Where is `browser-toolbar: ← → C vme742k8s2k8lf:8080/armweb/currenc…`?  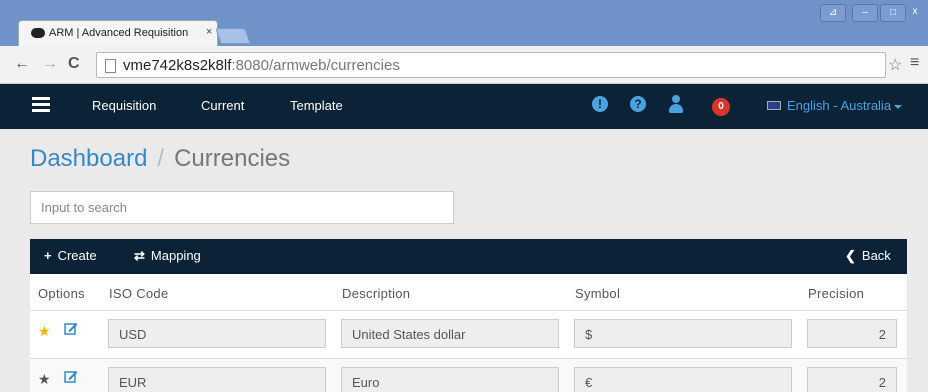
browser-toolbar: ← → C vme742k8s2k8lf:8080/armweb/currenc… is located at coordinates (464, 65).